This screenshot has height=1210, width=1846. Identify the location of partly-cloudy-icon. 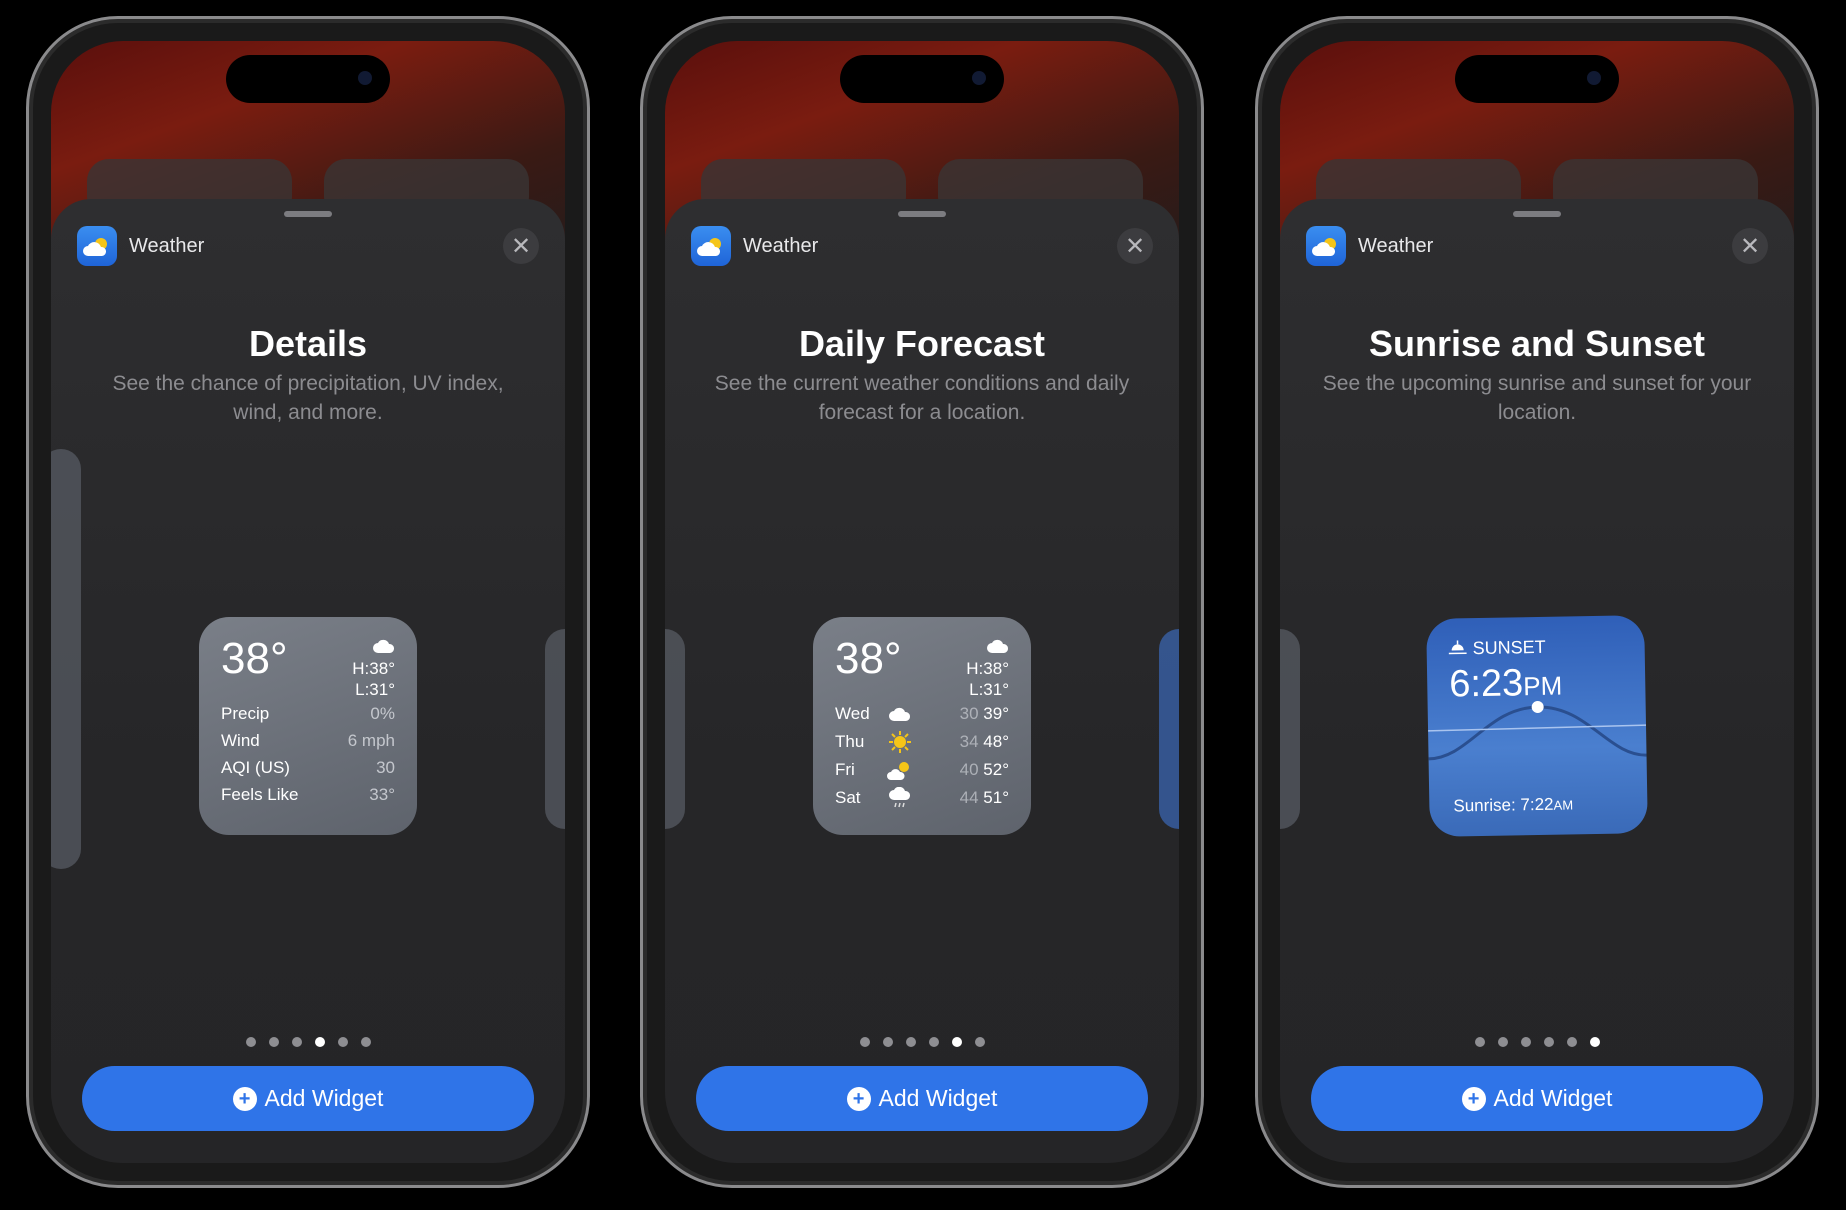
(900, 770).